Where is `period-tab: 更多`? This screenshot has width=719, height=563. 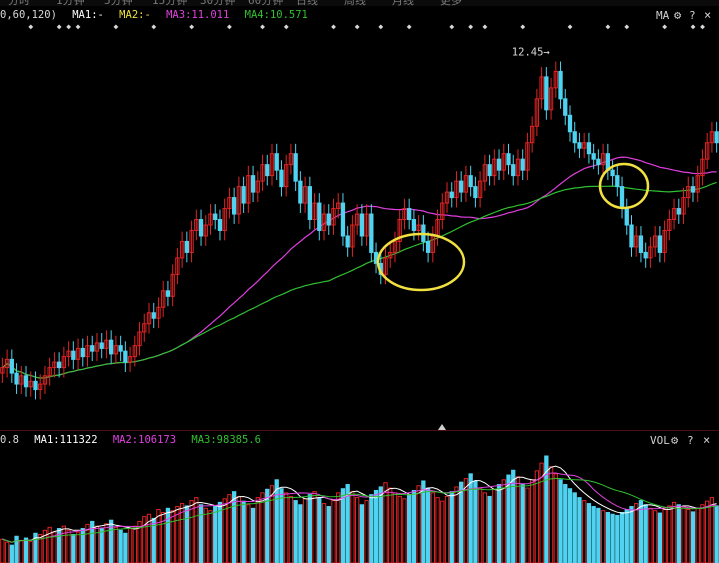 period-tab: 更多 is located at coordinates (451, 3).